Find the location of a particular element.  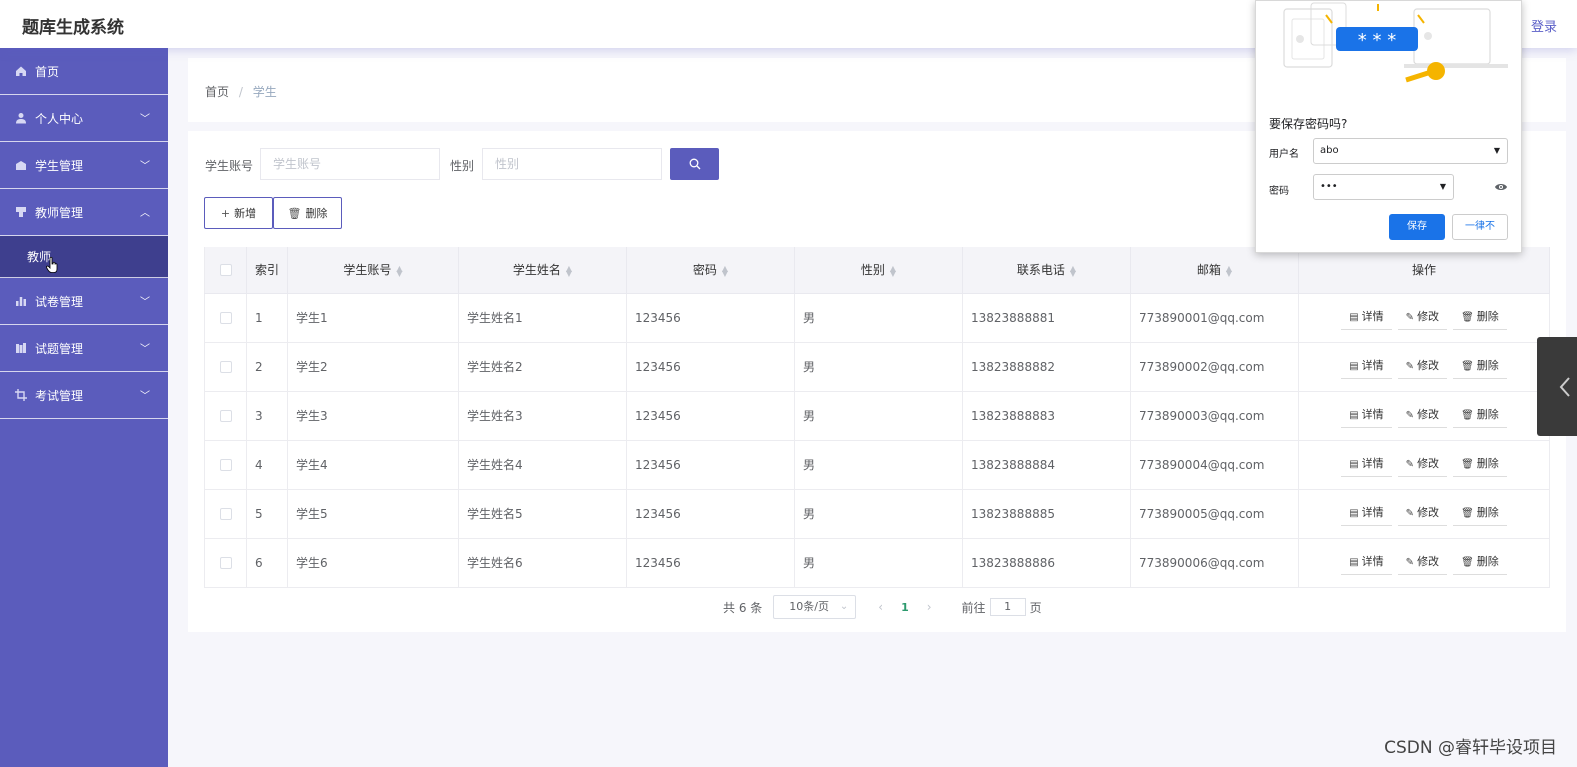

sidebar-item-home: 首页 is located at coordinates (84, 71).